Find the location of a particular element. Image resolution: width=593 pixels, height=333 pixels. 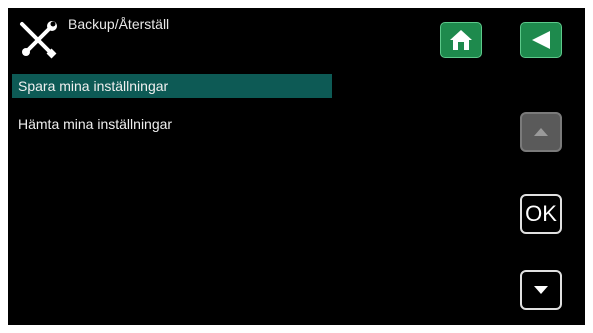

menu-item-load-settings: Hämta mina inställningar is located at coordinates (172, 124).